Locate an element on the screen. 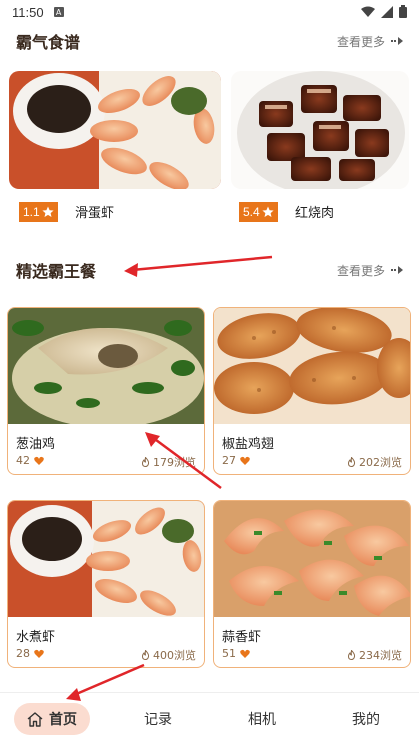  nav-camera-label: 相机 is located at coordinates (262, 720).